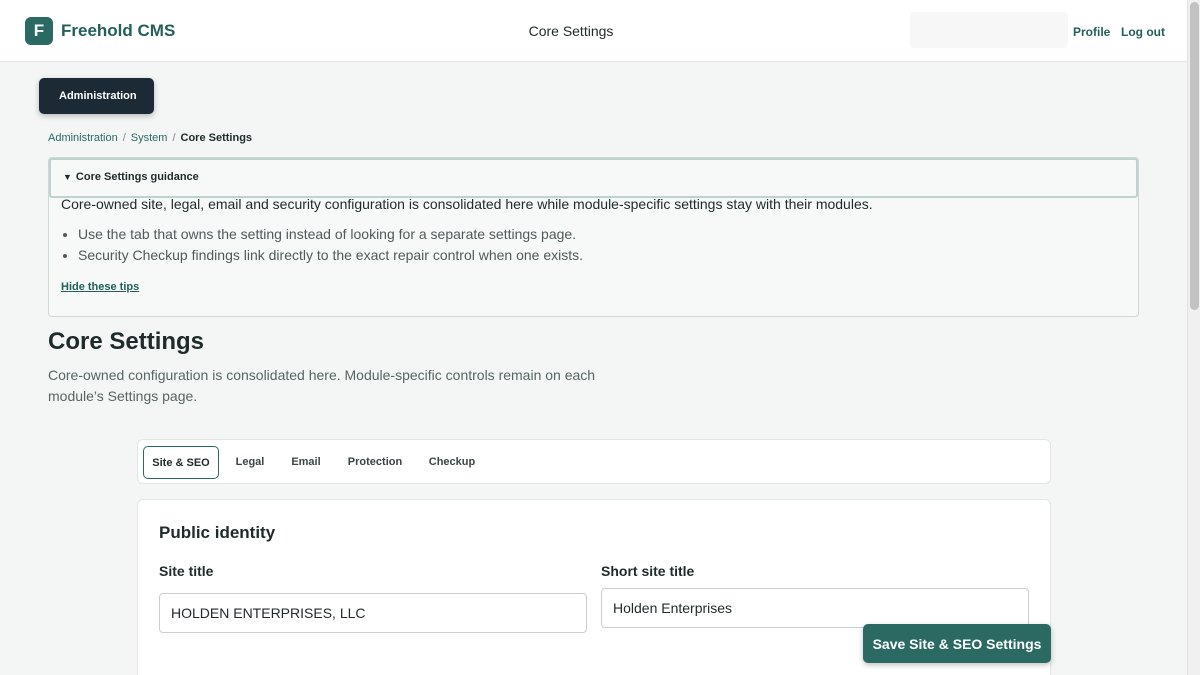  I want to click on breadcrumb: Administration / System / Core Settings, so click(150, 138).